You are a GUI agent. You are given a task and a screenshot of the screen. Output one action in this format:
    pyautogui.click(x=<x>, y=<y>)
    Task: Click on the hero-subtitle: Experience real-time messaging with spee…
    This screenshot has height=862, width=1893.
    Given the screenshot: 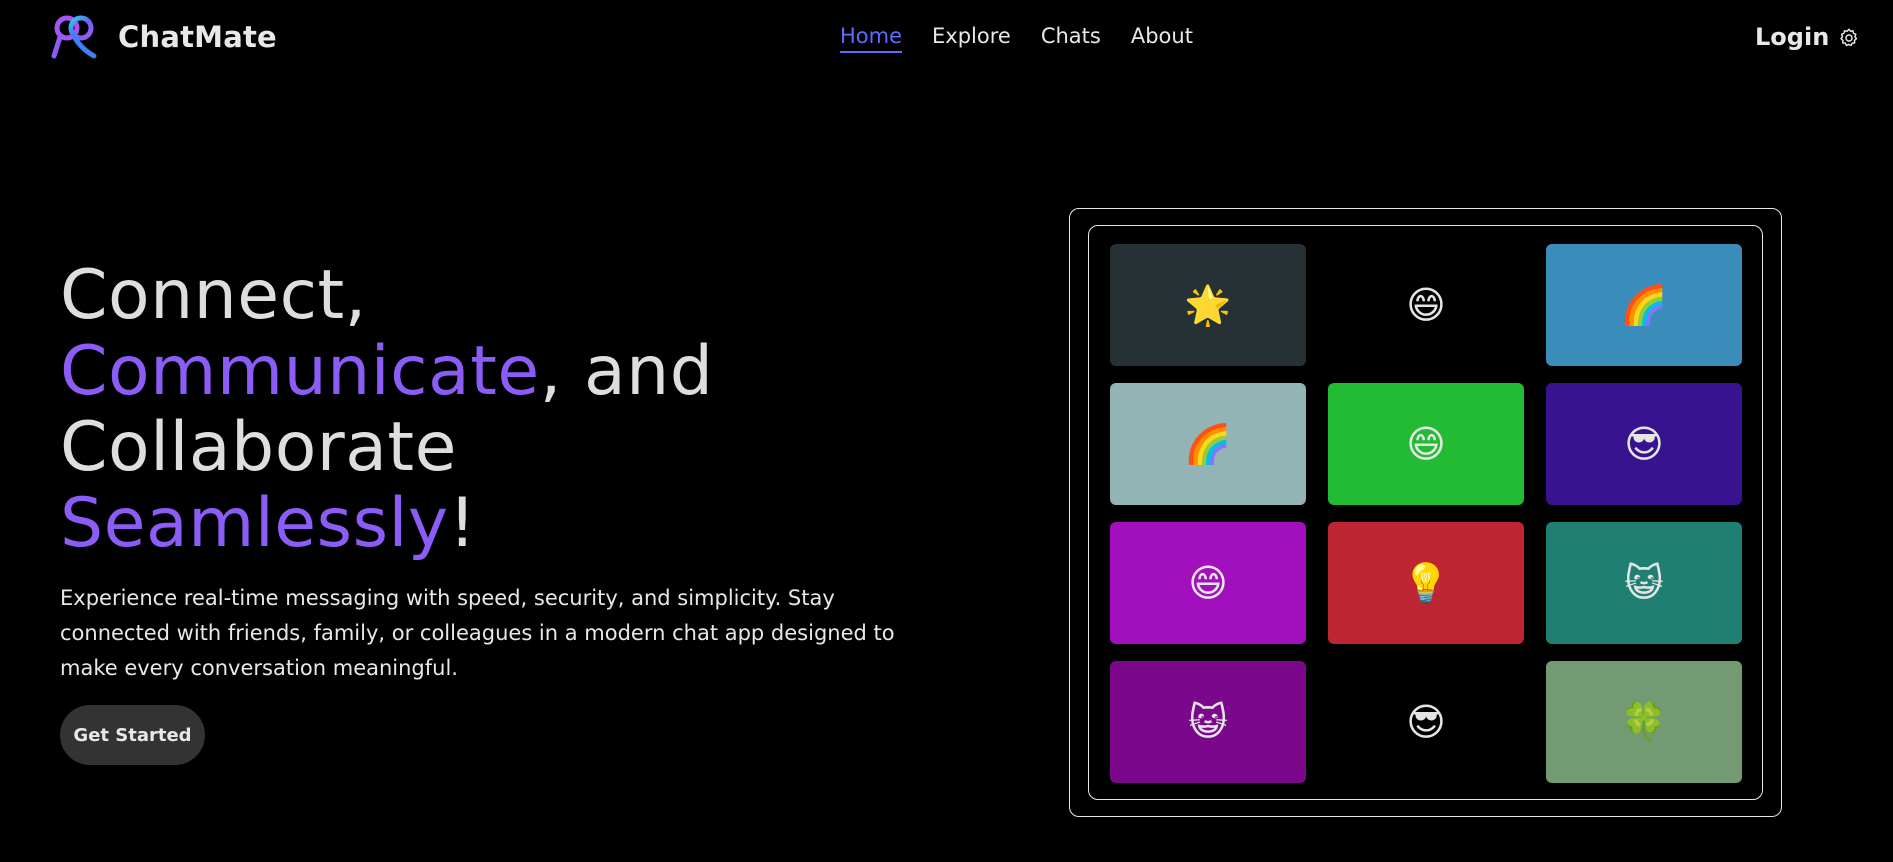 What is the action you would take?
    pyautogui.click(x=477, y=633)
    